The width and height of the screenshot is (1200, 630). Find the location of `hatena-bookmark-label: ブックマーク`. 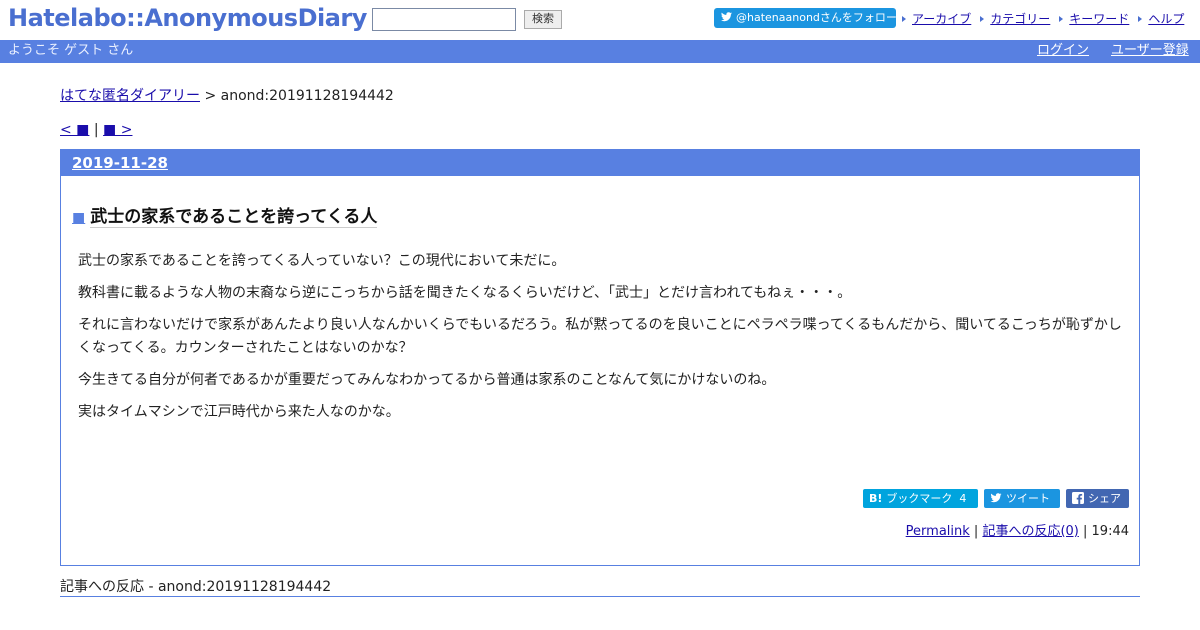

hatena-bookmark-label: ブックマーク is located at coordinates (919, 498).